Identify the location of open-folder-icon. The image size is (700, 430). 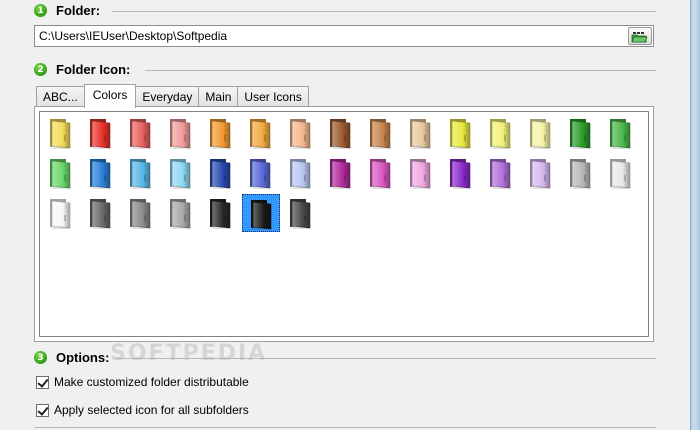
(639, 37).